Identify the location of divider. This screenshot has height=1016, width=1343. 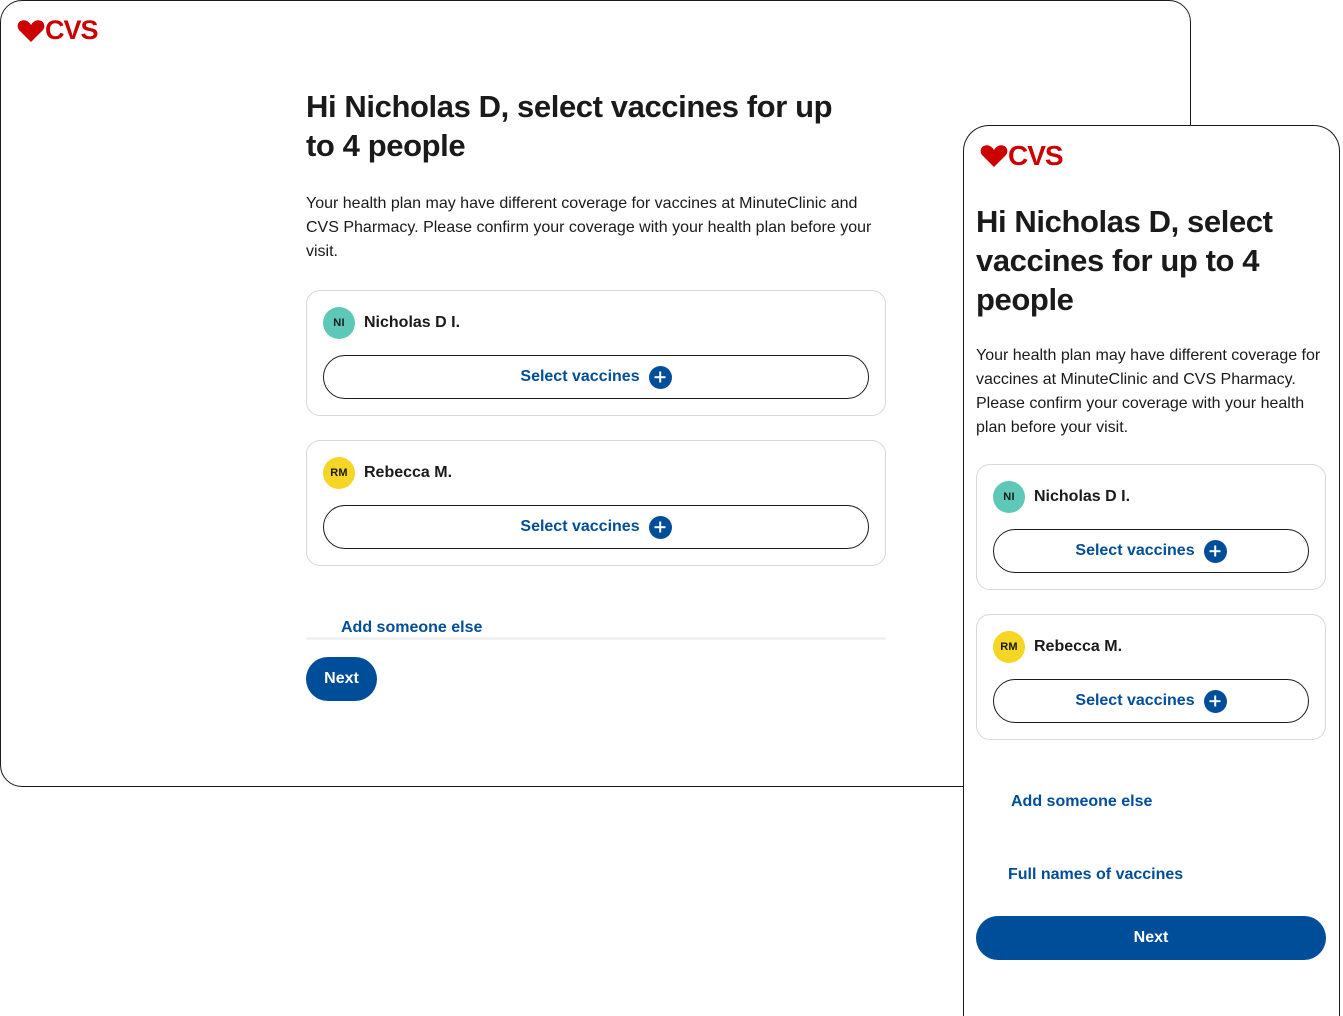
(596, 638).